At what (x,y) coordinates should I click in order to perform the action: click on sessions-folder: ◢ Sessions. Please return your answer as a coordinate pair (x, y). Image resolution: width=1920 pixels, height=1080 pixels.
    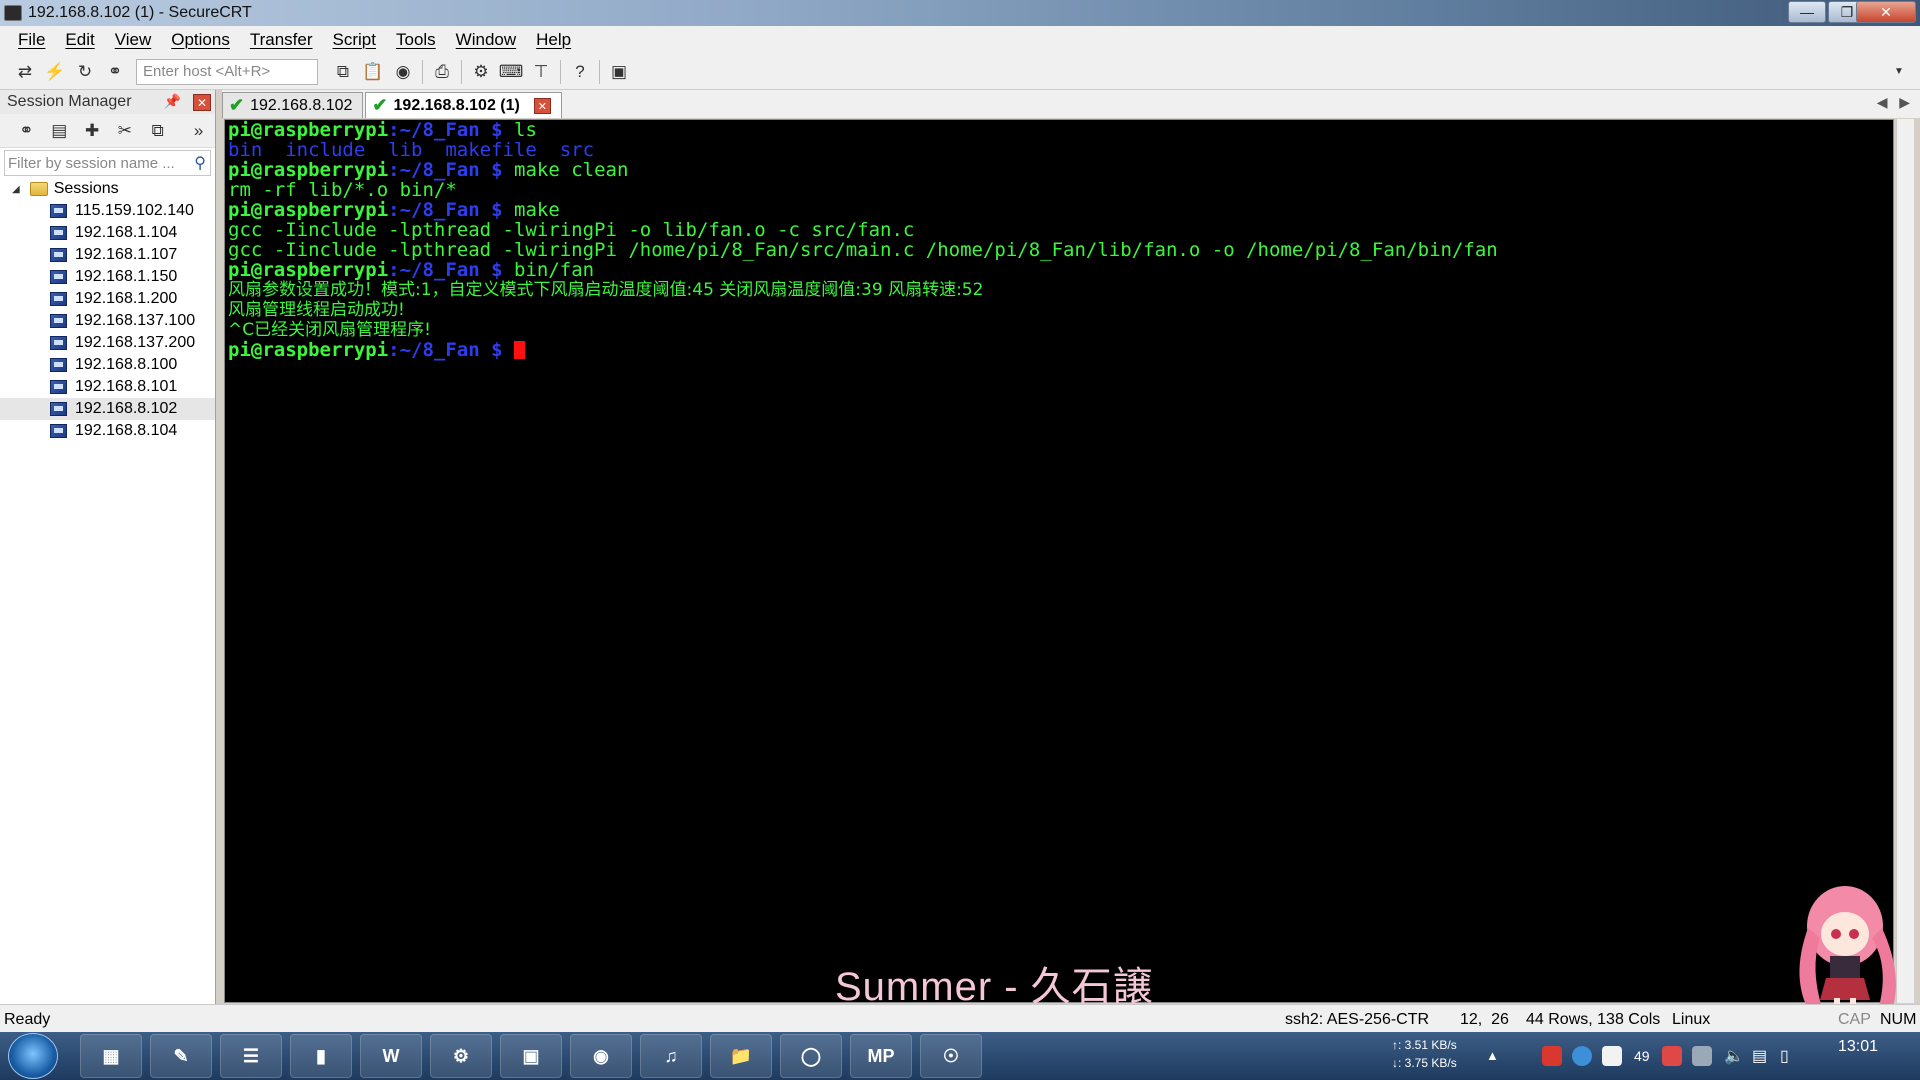
    Looking at the image, I should click on (107, 189).